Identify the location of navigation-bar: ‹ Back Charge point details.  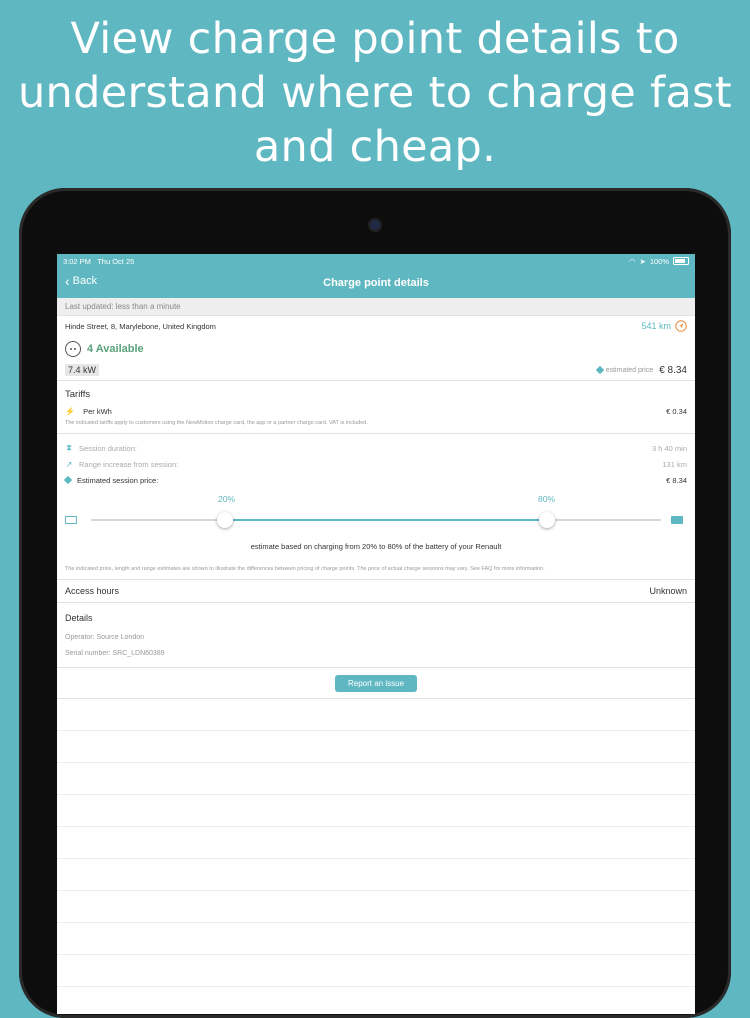
(376, 283).